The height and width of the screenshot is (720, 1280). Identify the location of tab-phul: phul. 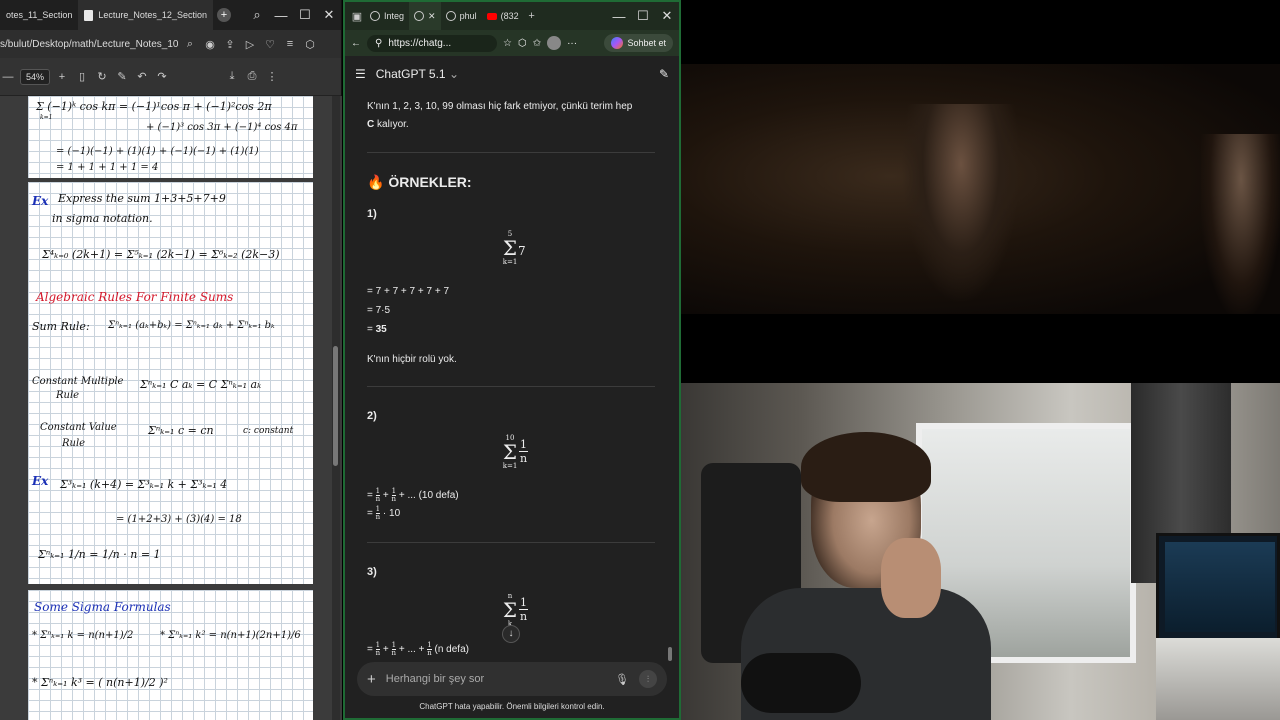
(461, 16).